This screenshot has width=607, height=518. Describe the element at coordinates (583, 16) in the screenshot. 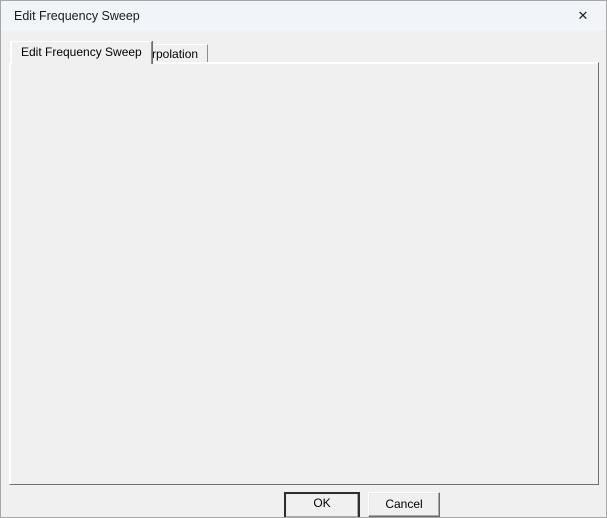

I see `close-icon: ✕` at that location.